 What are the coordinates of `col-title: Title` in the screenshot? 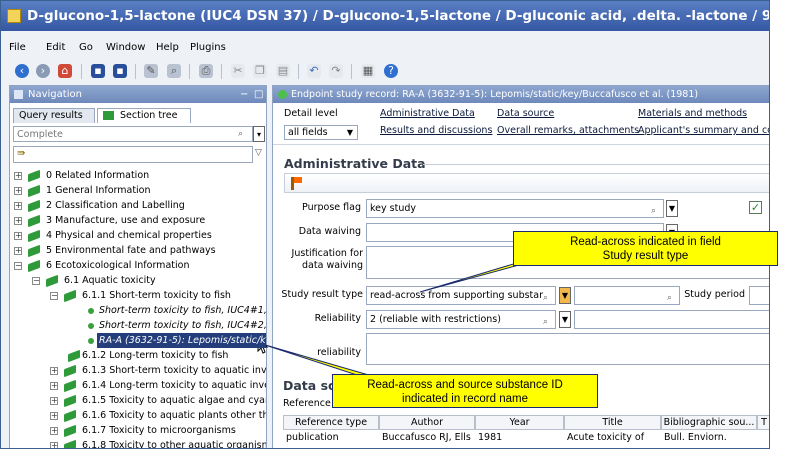 It's located at (612, 422).